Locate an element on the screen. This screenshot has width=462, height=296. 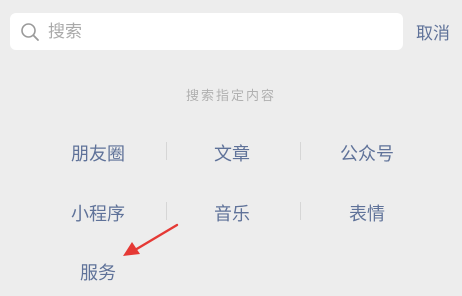
search-icon is located at coordinates (30, 32).